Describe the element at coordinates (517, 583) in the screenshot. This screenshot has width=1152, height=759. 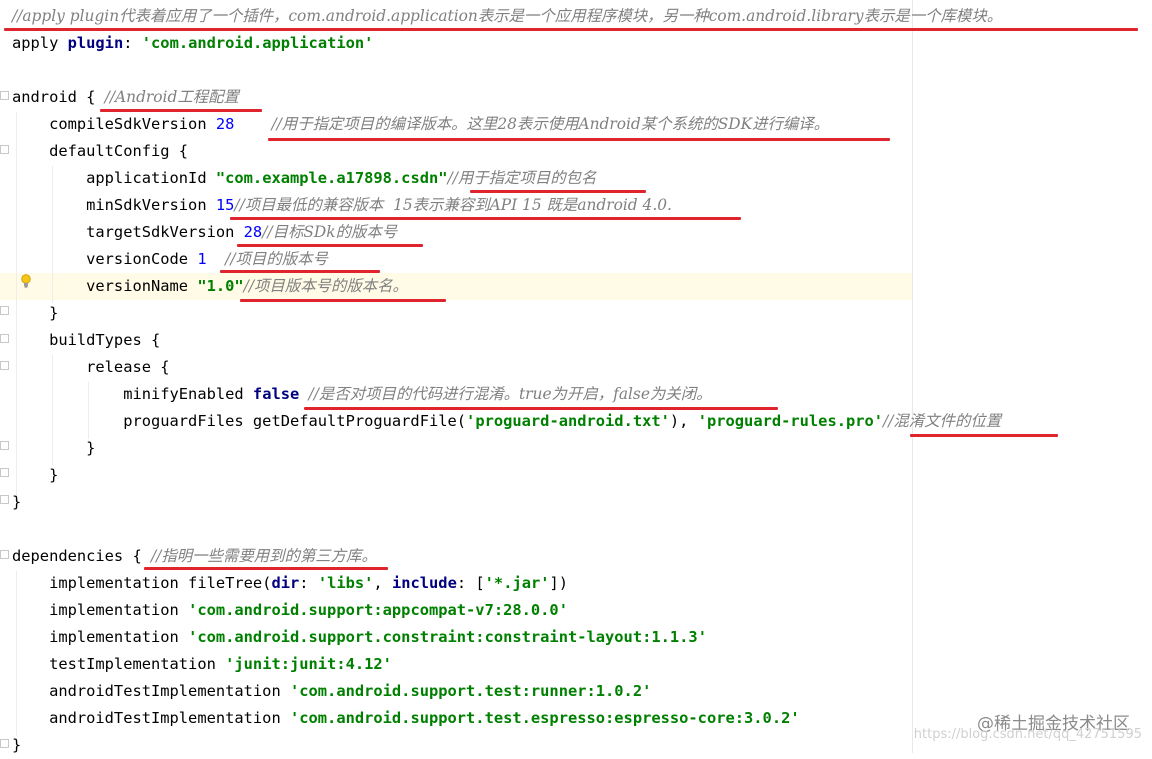
I see `code-string: '*.jar'` at that location.